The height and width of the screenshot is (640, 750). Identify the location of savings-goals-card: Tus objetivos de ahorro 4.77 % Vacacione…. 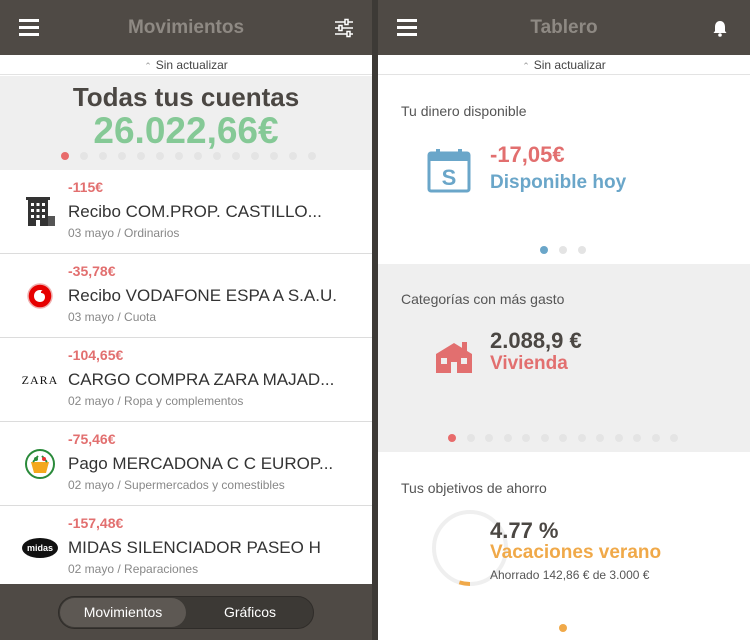
(564, 546).